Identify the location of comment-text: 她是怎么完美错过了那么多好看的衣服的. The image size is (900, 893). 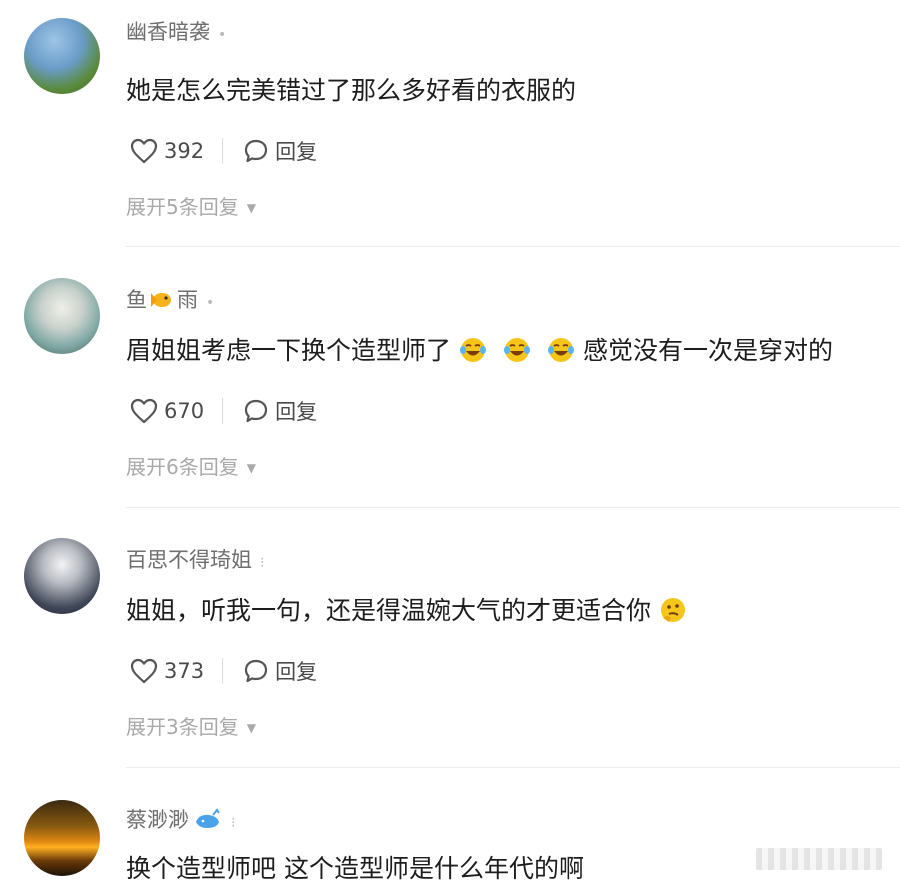
(351, 91).